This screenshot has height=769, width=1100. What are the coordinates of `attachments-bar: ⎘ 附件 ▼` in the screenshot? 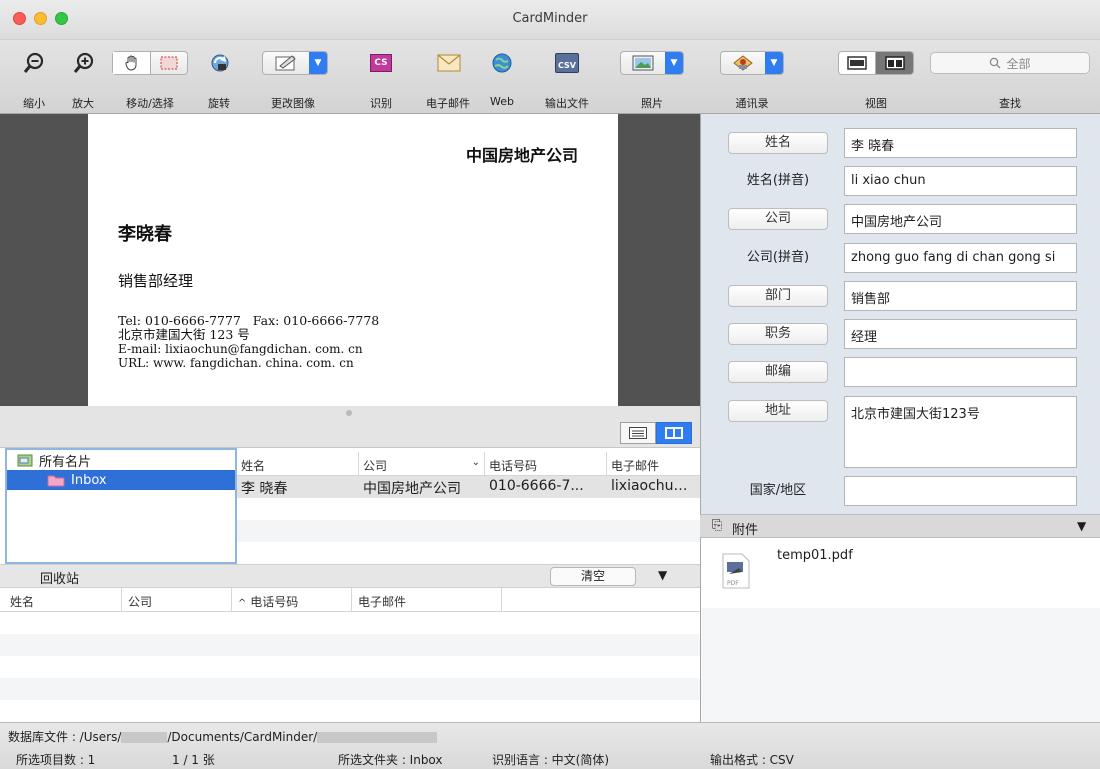 It's located at (900, 526).